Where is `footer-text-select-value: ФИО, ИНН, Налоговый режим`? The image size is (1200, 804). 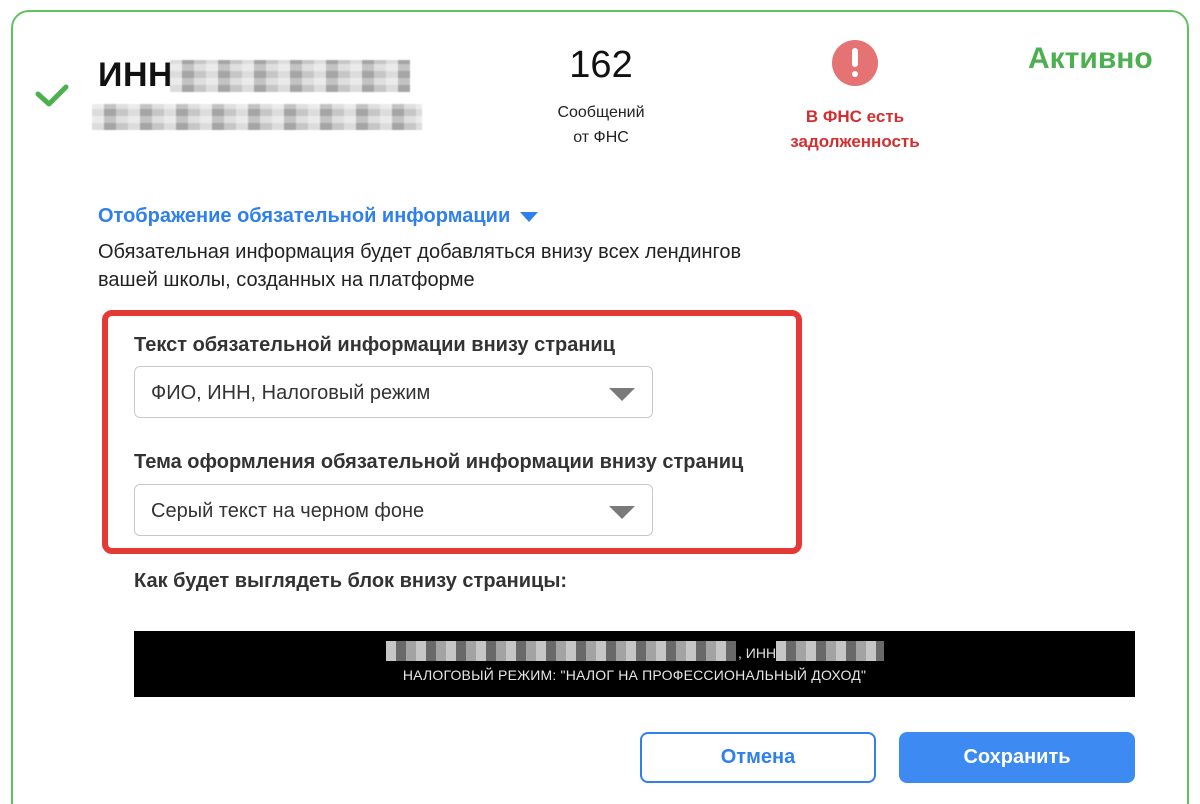
footer-text-select-value: ФИО, ИНН, Налоговый режим is located at coordinates (291, 393).